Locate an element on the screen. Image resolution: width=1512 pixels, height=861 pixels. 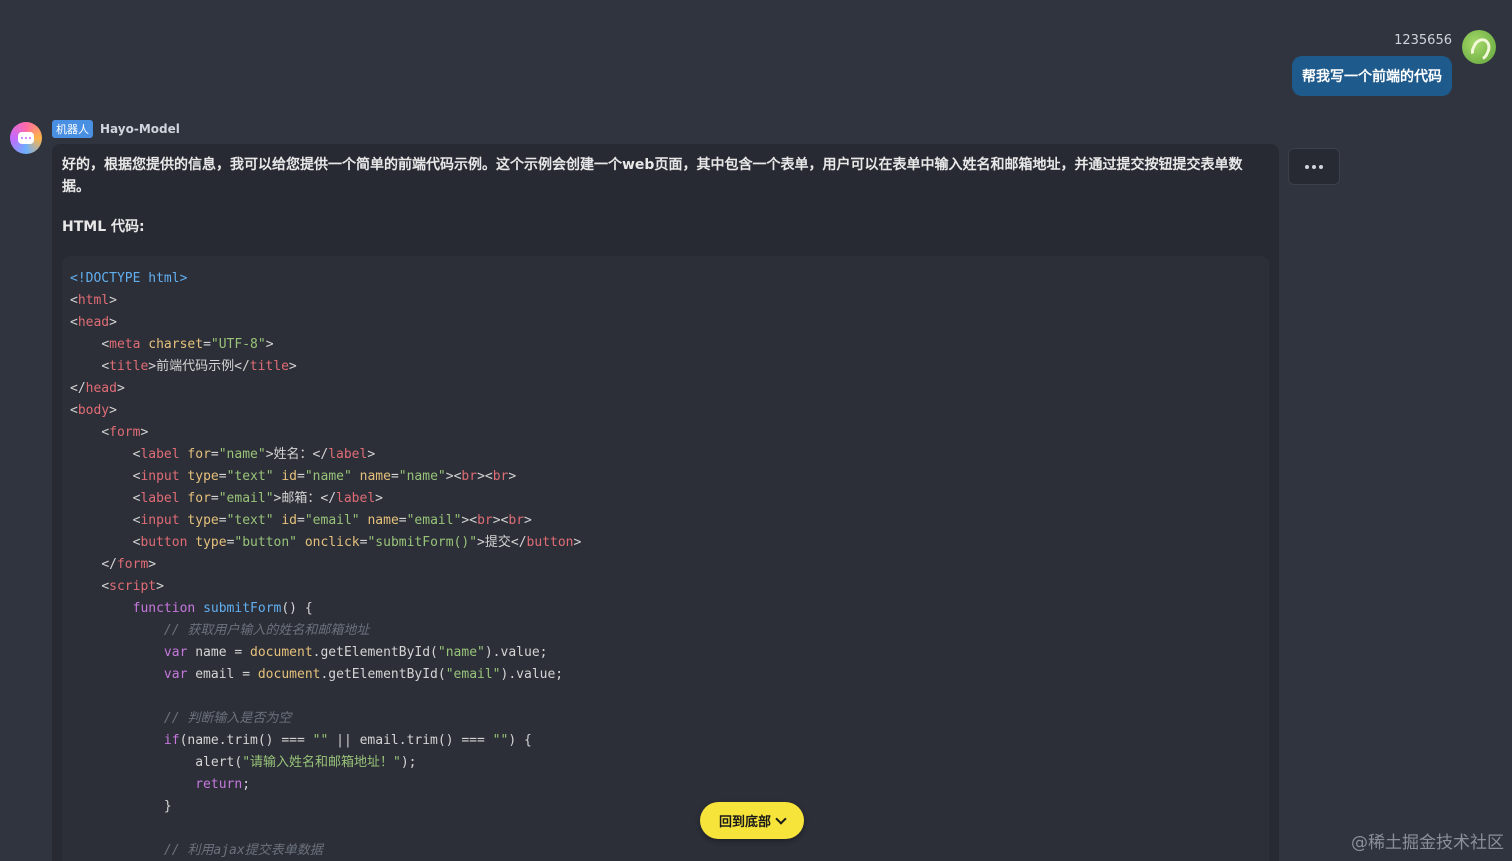
code-line: // 获取用户输入的姓名和邮箱地址 is located at coordinates (665, 631).